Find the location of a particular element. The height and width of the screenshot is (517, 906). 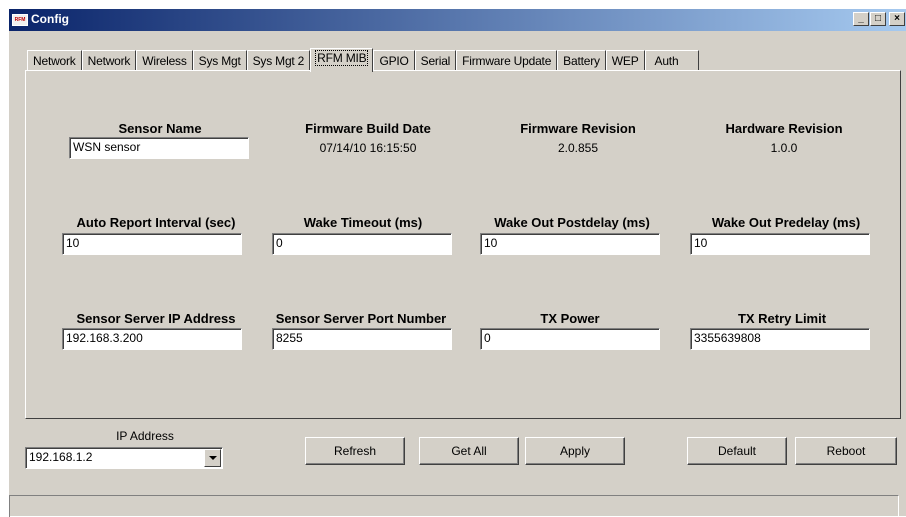

close-button: × is located at coordinates (897, 19).